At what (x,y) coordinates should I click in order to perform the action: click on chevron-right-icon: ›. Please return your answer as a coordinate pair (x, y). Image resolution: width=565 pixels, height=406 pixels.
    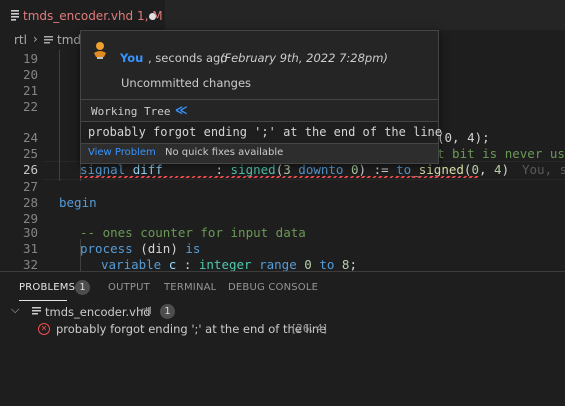
    Looking at the image, I should click on (35, 39).